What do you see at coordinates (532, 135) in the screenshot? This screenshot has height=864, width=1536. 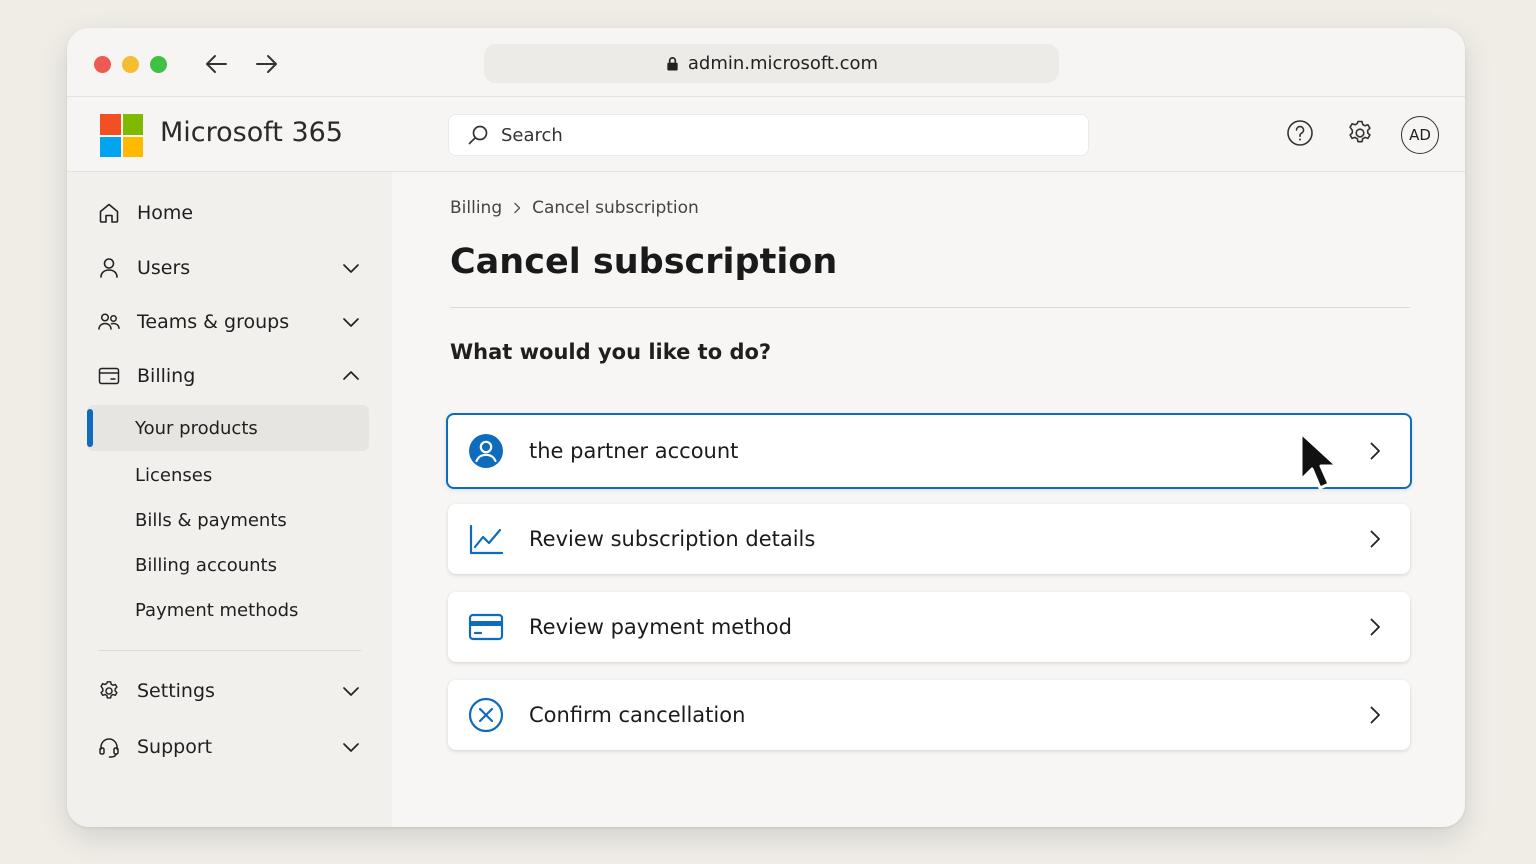 I see `search-placeholder: Search` at bounding box center [532, 135].